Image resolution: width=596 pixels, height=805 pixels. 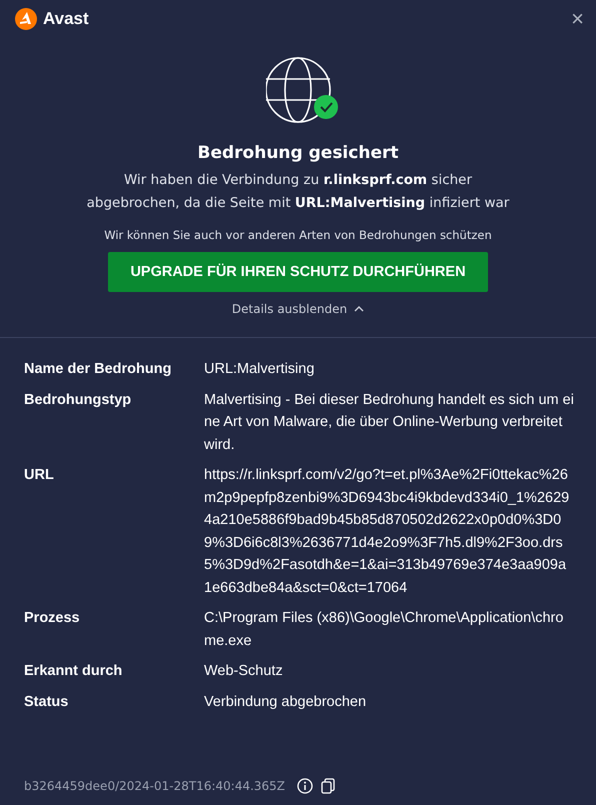 What do you see at coordinates (577, 19) in the screenshot?
I see `close-button: ×` at bounding box center [577, 19].